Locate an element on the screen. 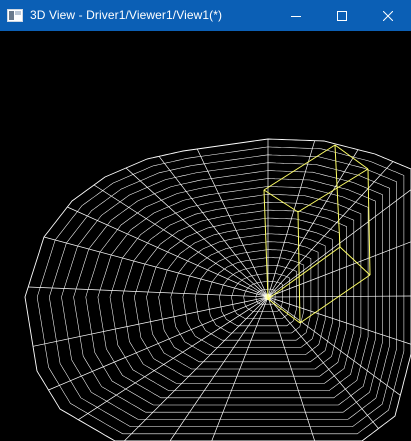 The width and height of the screenshot is (411, 441). title-bar: 3D View - Driver1/Viewer1/View1(*) is located at coordinates (205, 15).